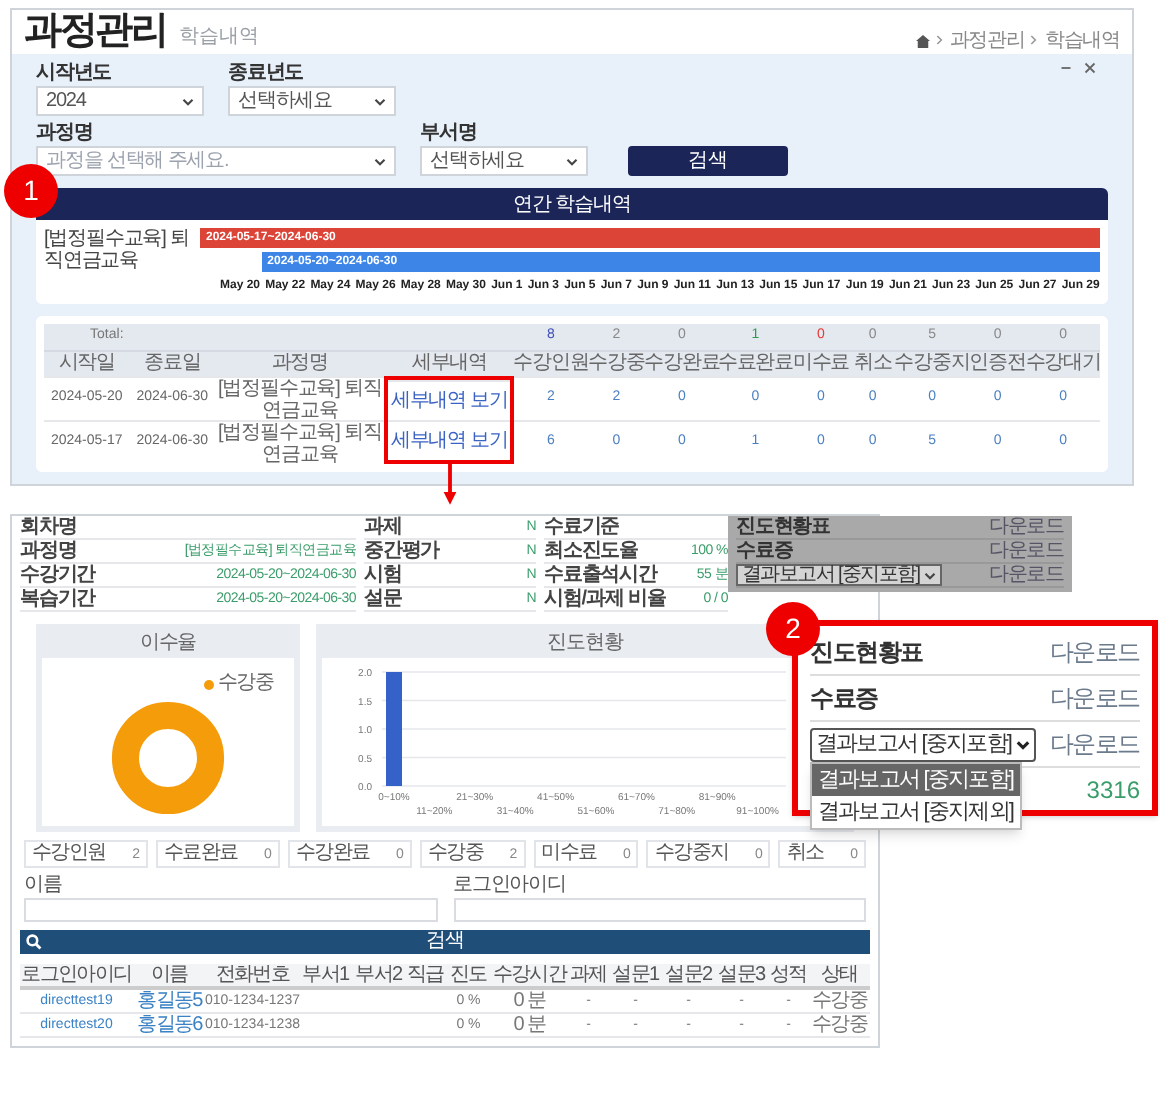 This screenshot has width=1160, height=1102. What do you see at coordinates (708, 161) in the screenshot?
I see `search-button: 검색` at bounding box center [708, 161].